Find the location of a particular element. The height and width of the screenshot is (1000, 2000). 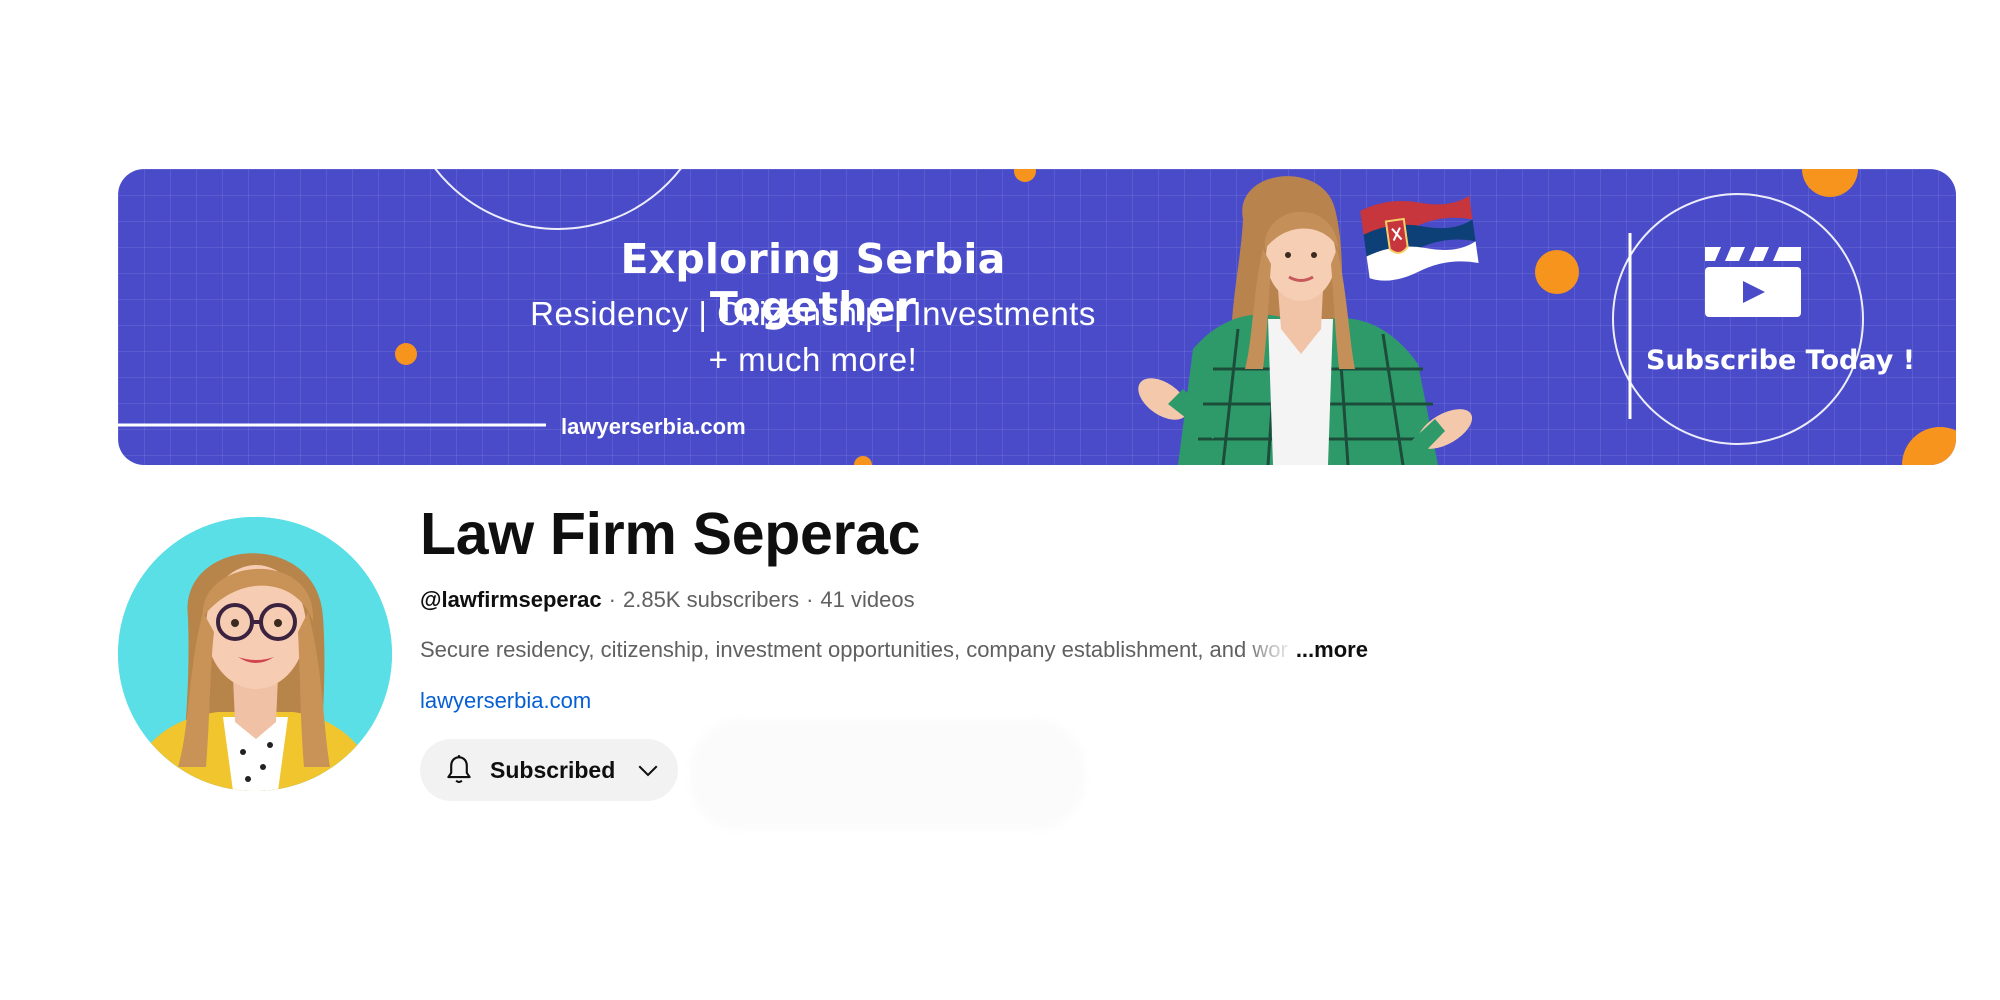

banner-subtitle: Residency | Citizenship | Investments is located at coordinates (813, 313).